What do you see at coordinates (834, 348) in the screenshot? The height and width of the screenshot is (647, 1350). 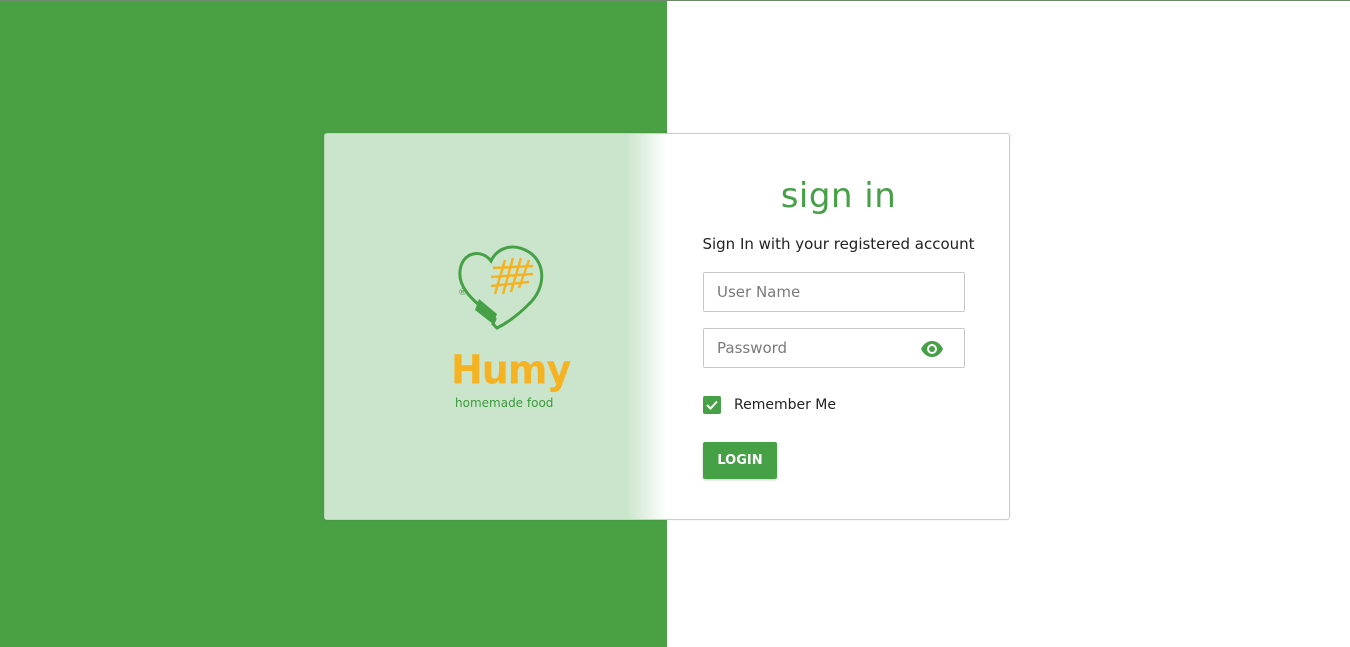 I see `password-field-wrapper` at bounding box center [834, 348].